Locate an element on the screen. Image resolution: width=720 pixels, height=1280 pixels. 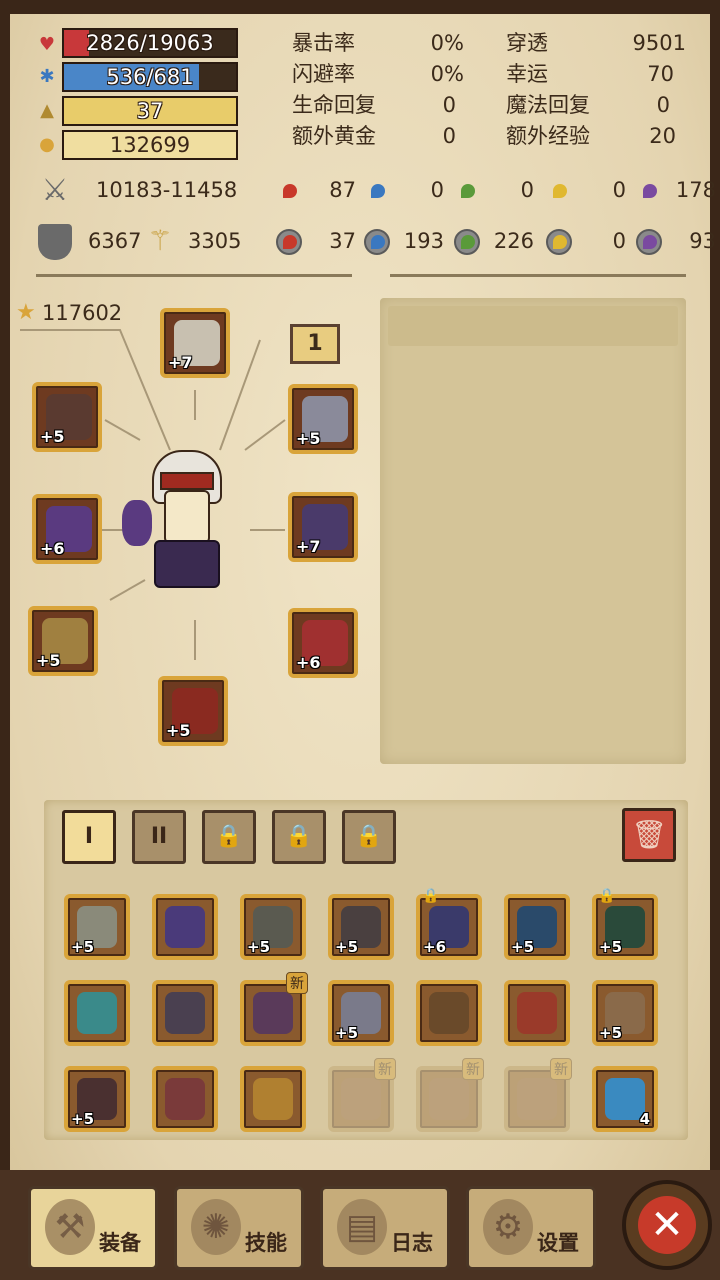
axe-icon: ⚒ is located at coordinates (70, 1227).